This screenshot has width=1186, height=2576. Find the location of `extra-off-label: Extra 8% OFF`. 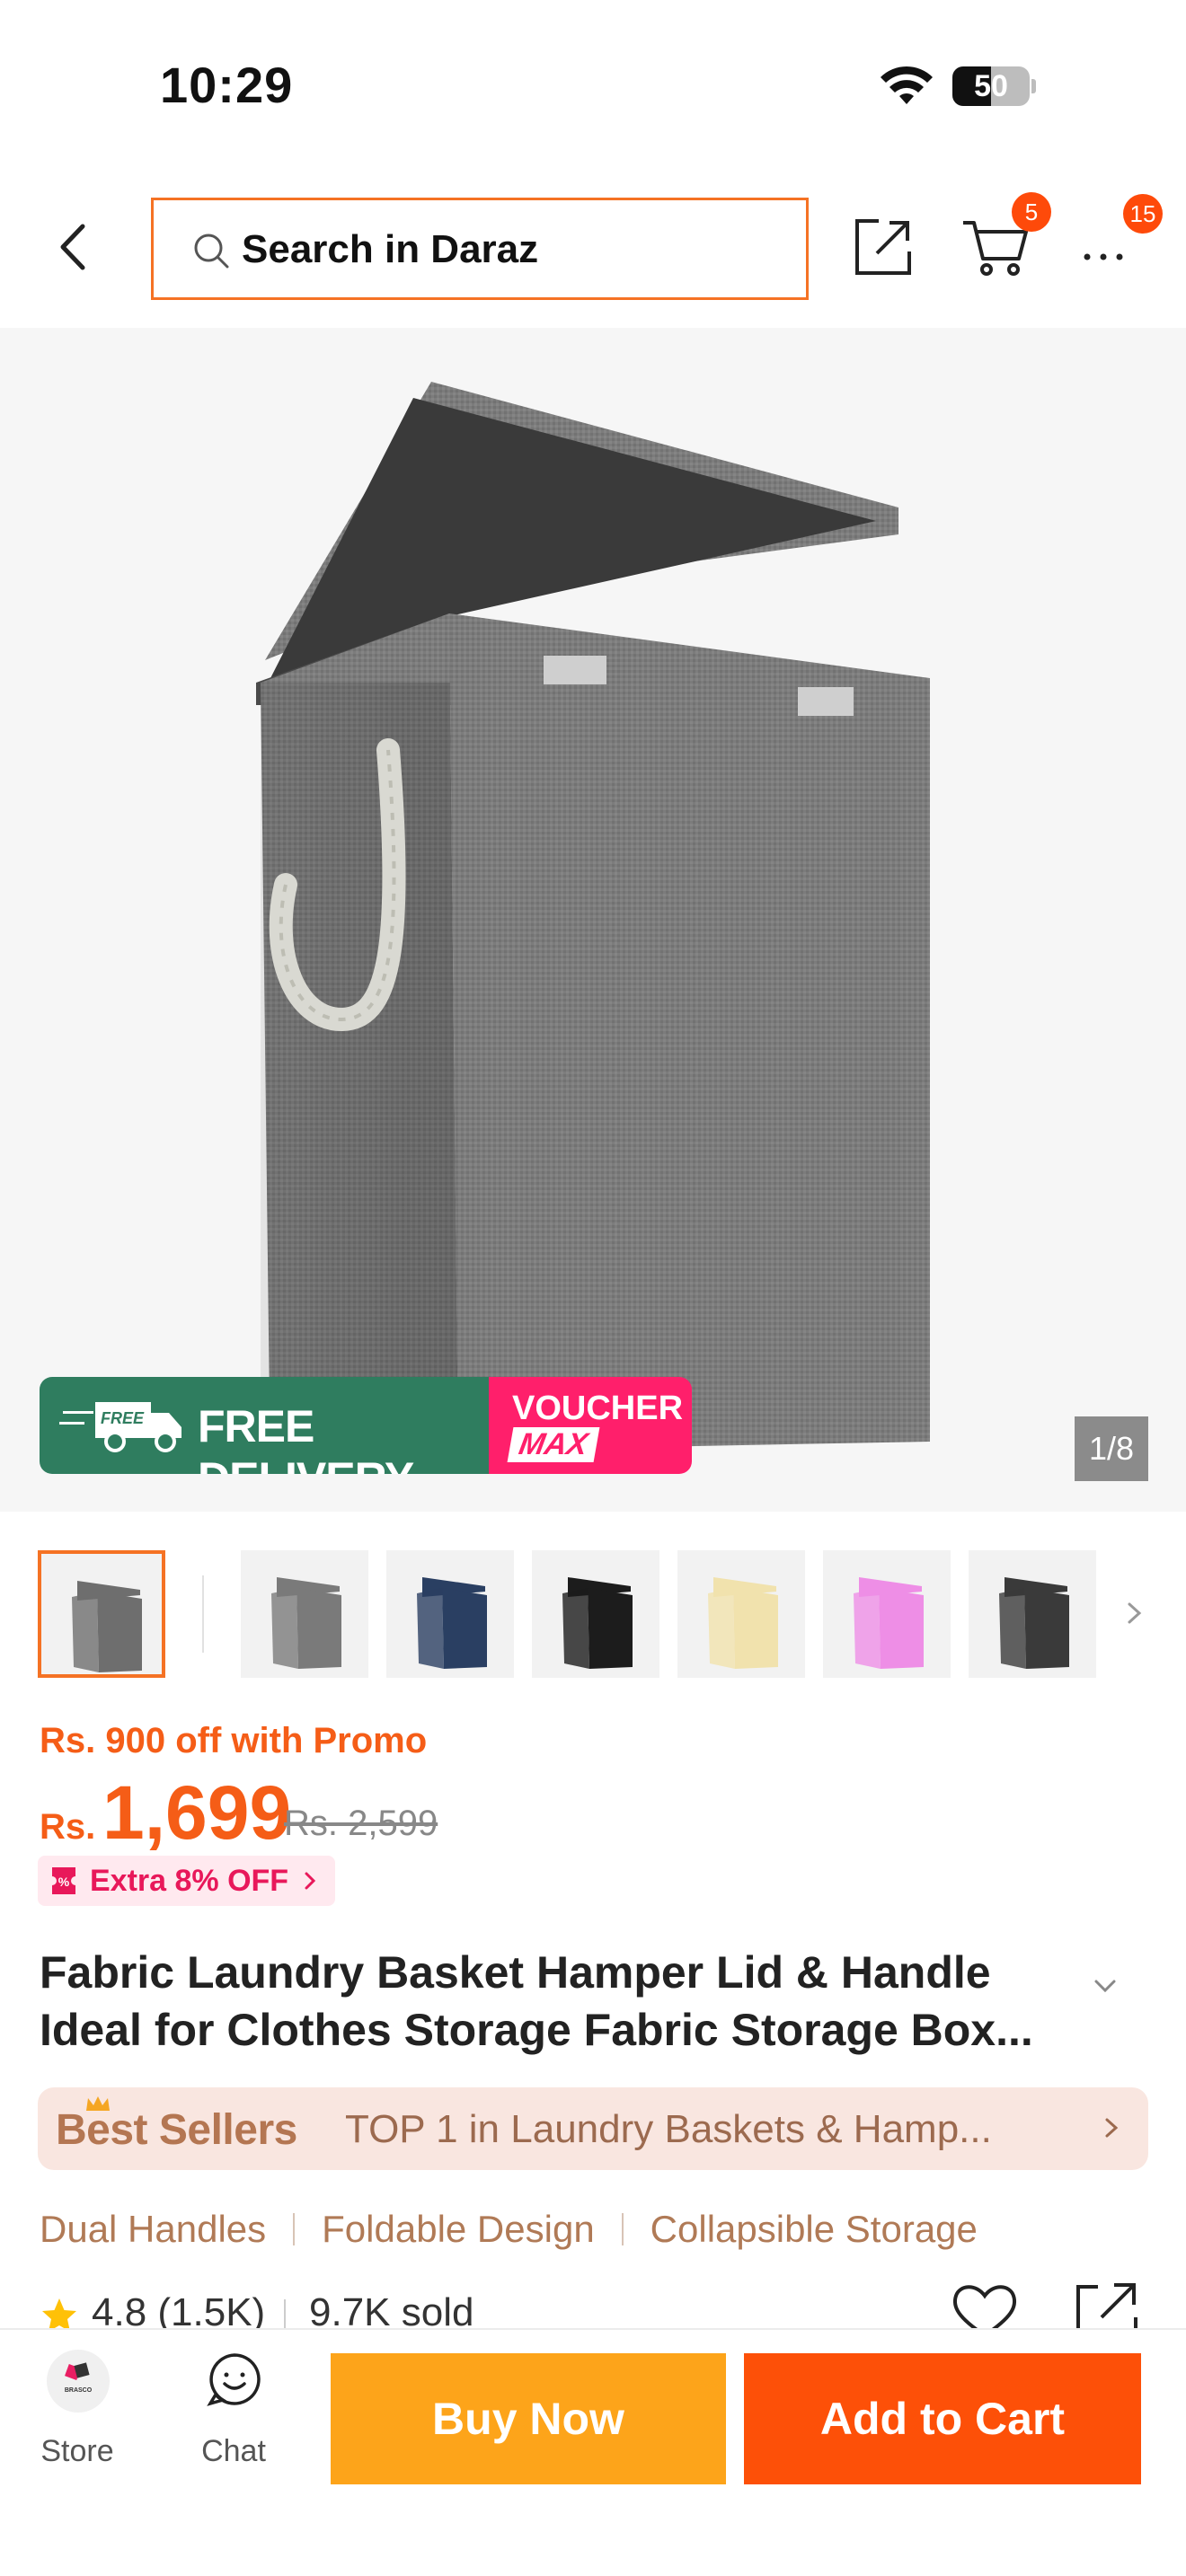

extra-off-label: Extra 8% OFF is located at coordinates (189, 1880).